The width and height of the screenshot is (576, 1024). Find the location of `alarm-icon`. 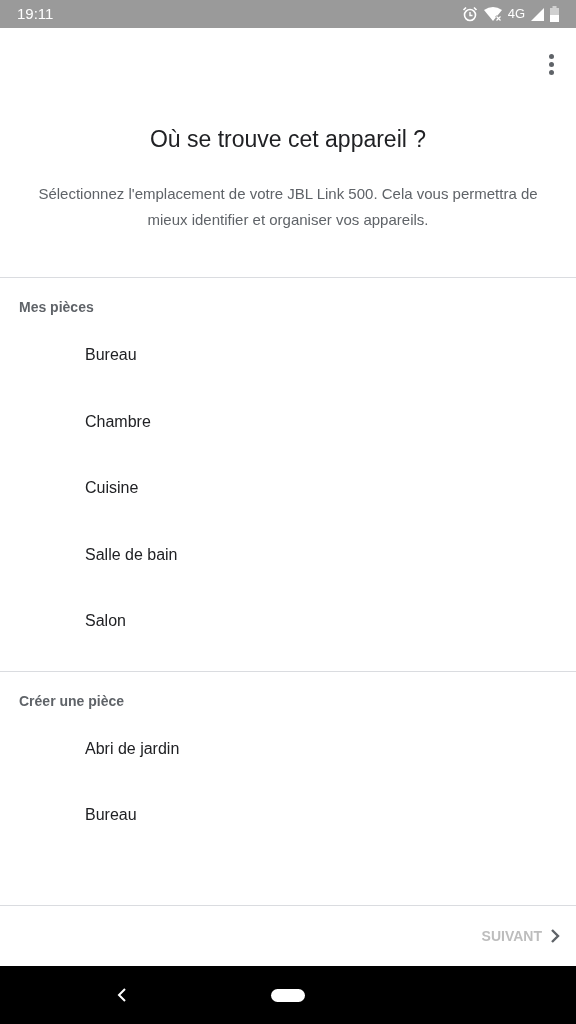

alarm-icon is located at coordinates (469, 14).